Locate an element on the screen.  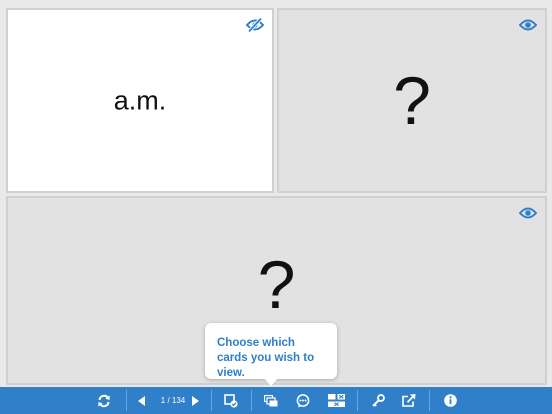
hint-icon is located at coordinates (303, 400).